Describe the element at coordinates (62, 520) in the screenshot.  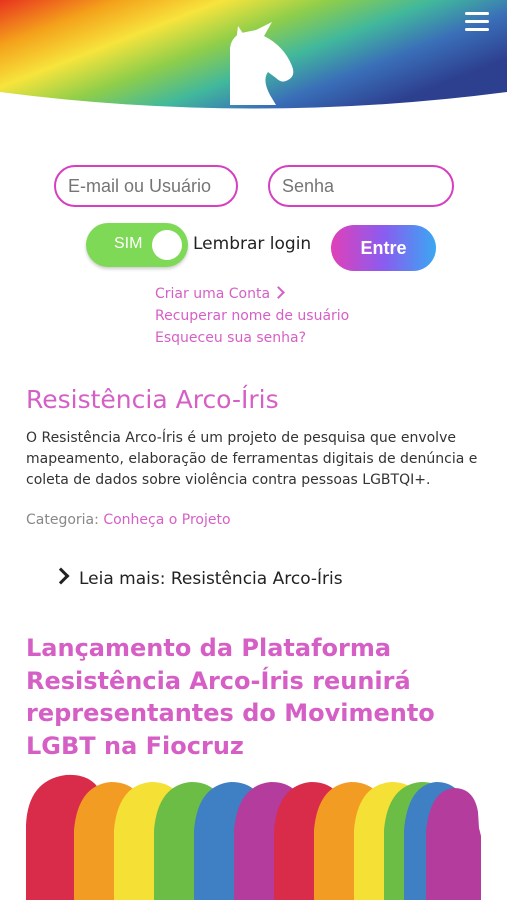
I see `category-label: Categoria:` at that location.